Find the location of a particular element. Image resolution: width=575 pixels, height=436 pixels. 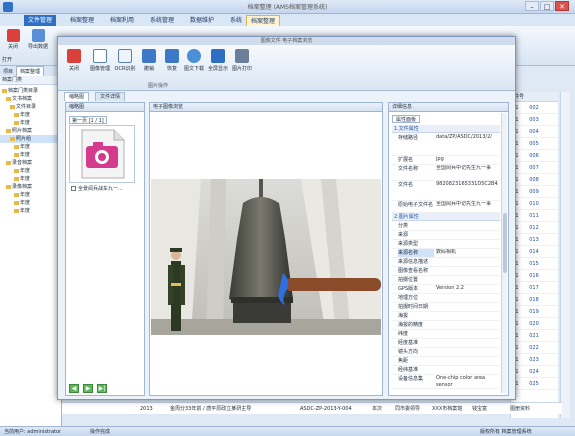

property-row: 设备信息集 One-chip color area sensor is located at coordinates (446, 382).